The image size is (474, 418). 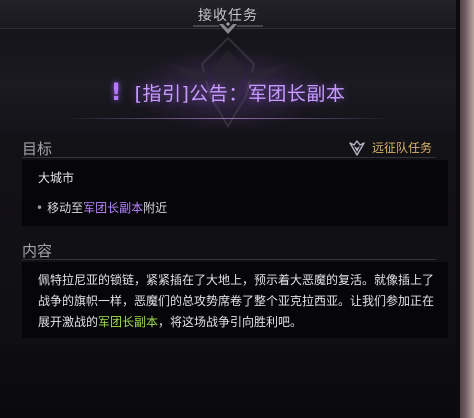 I want to click on side-background-strip, so click(x=465, y=209).